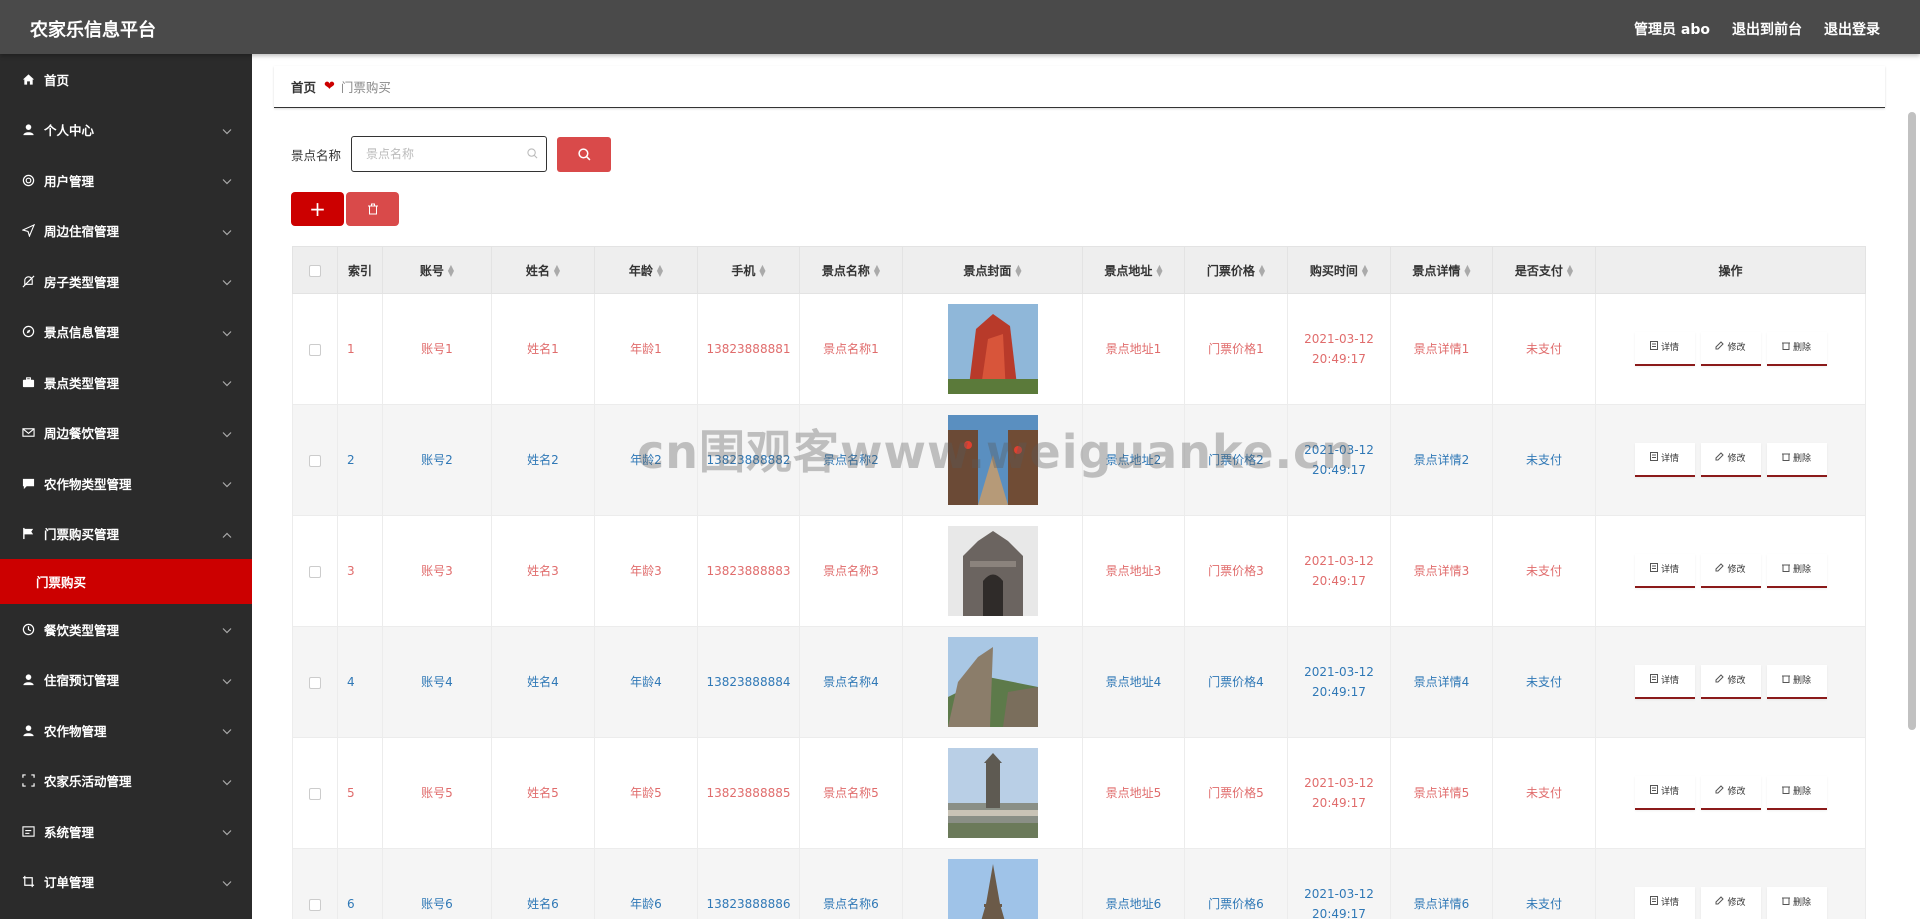 The width and height of the screenshot is (1920, 919). I want to click on user-icon, so click(28, 730).